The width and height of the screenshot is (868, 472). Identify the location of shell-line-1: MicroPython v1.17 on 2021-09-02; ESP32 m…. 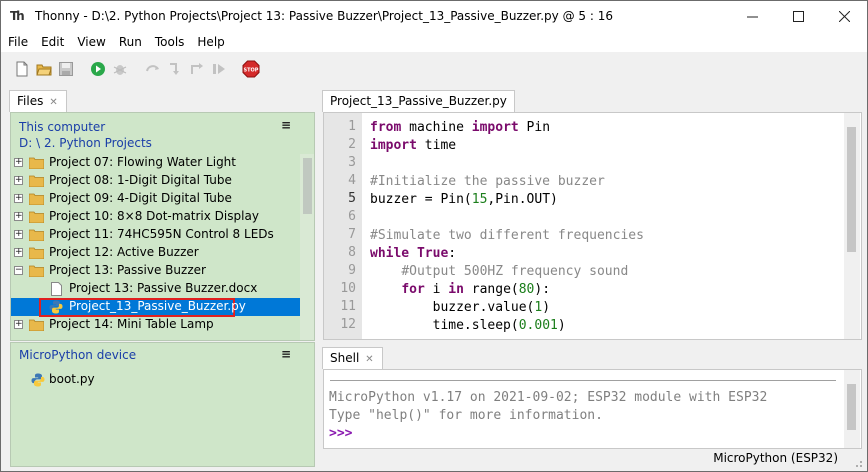
(548, 397).